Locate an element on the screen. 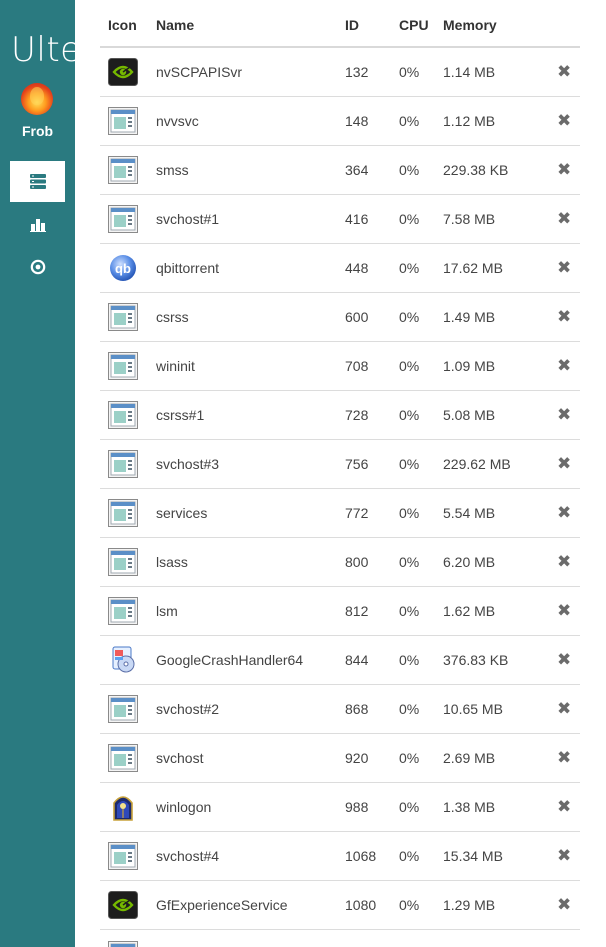 Image resolution: width=606 pixels, height=947 pixels. nvidia-icon is located at coordinates (132, 71).